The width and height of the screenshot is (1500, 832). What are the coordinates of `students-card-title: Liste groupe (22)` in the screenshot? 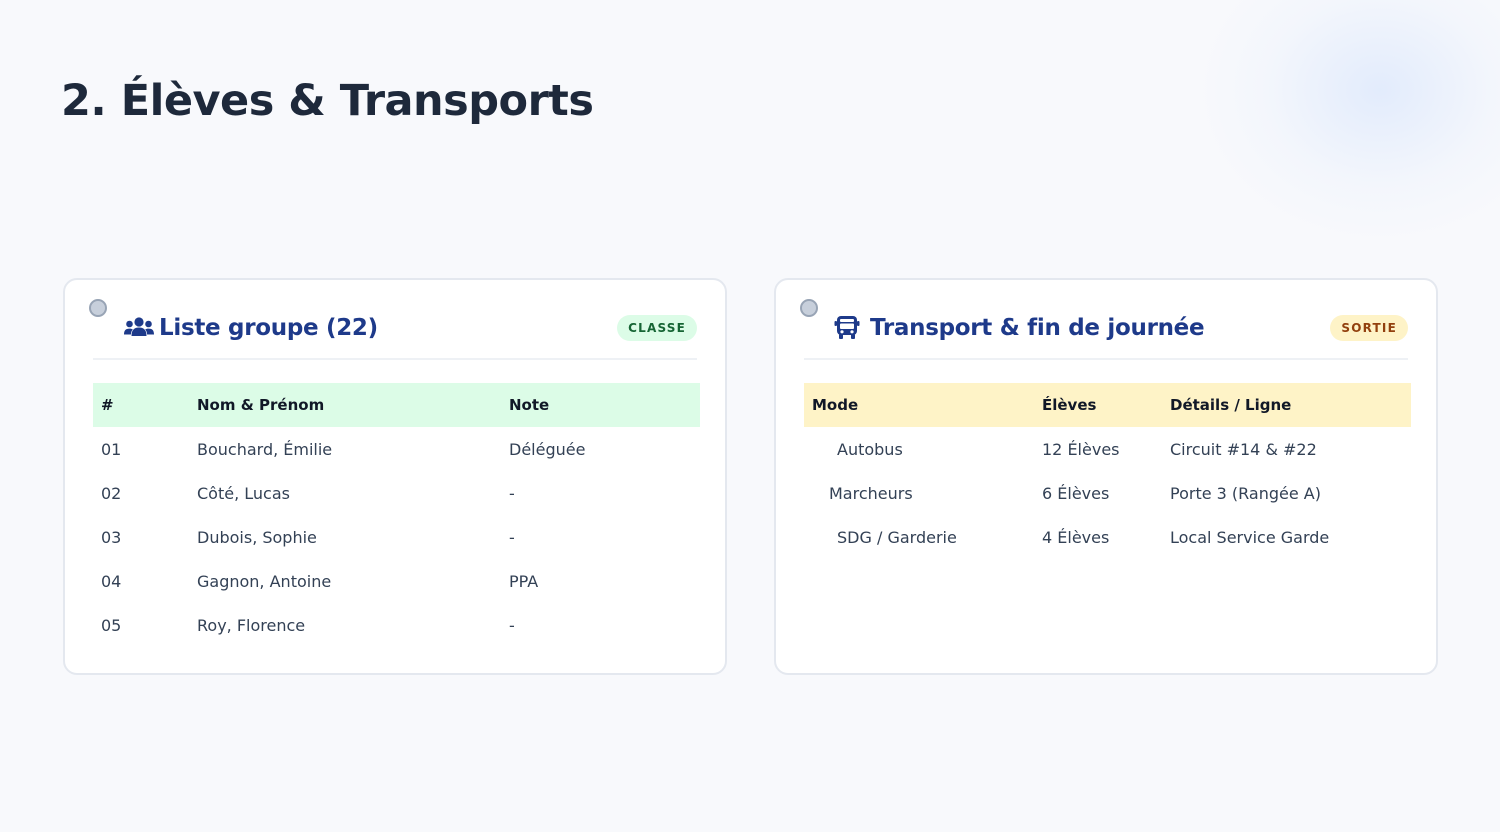 It's located at (250, 328).